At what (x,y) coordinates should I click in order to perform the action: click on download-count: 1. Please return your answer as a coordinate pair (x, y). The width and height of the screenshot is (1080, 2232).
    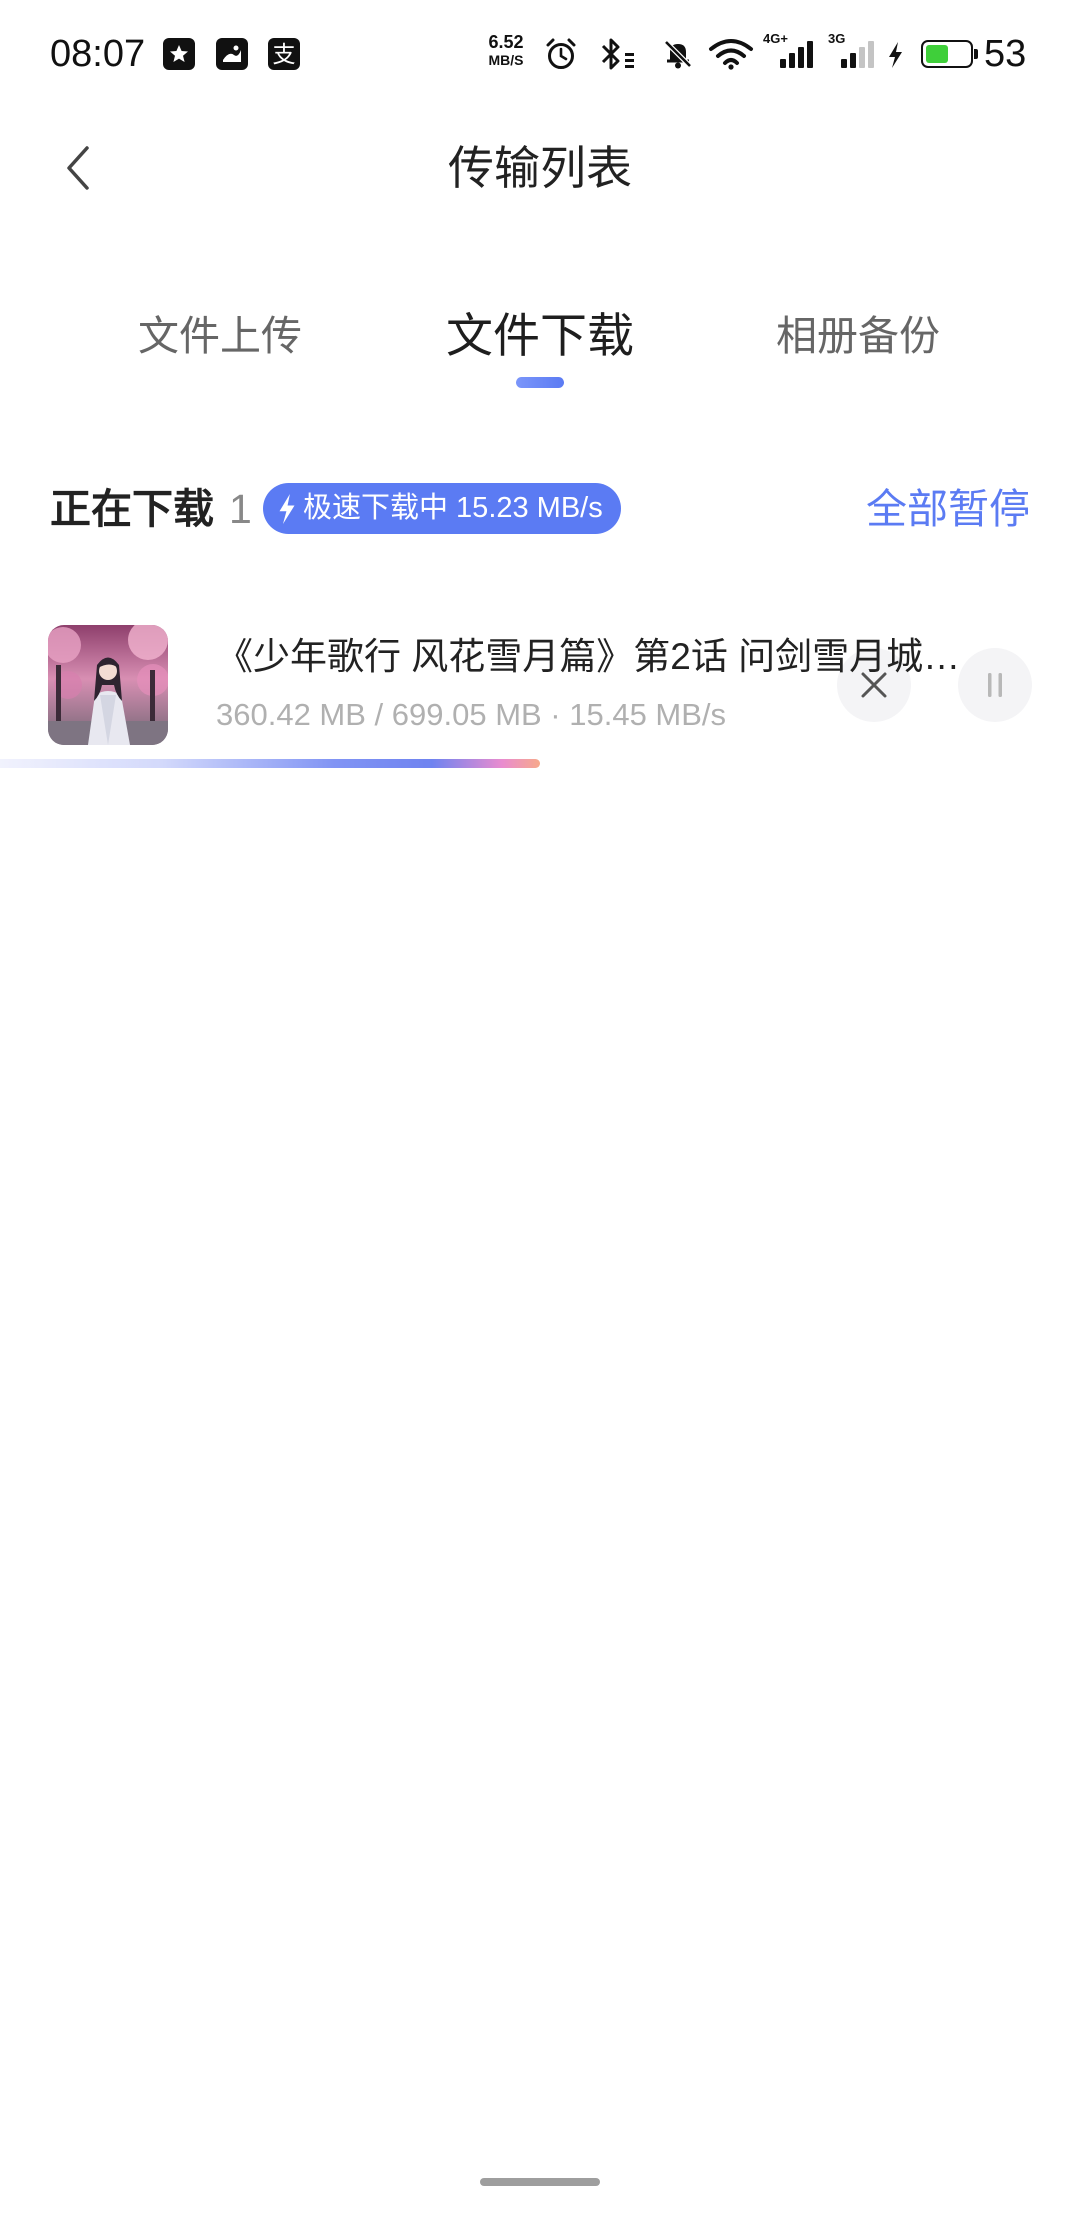
    Looking at the image, I should click on (240, 509).